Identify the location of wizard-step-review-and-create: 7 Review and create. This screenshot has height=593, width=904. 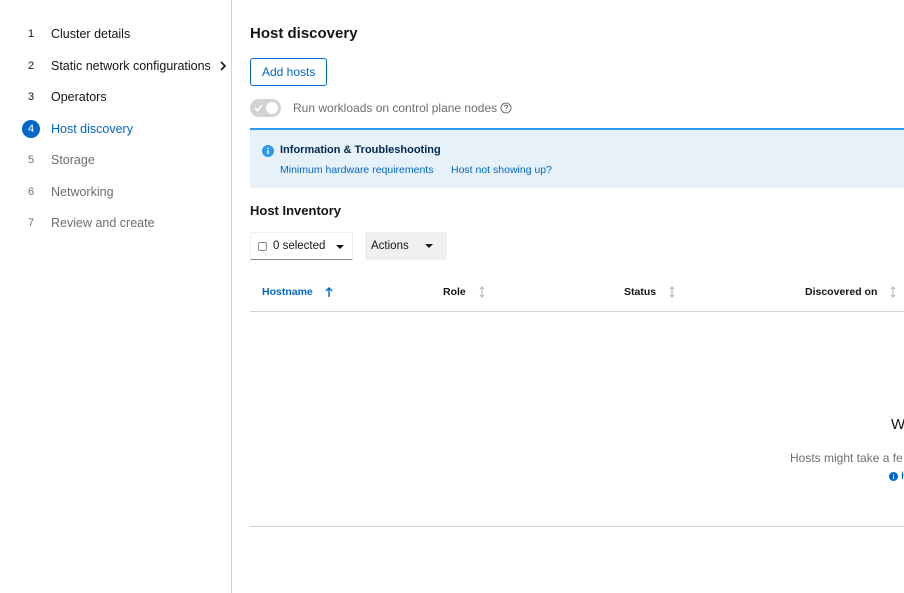
(88, 223).